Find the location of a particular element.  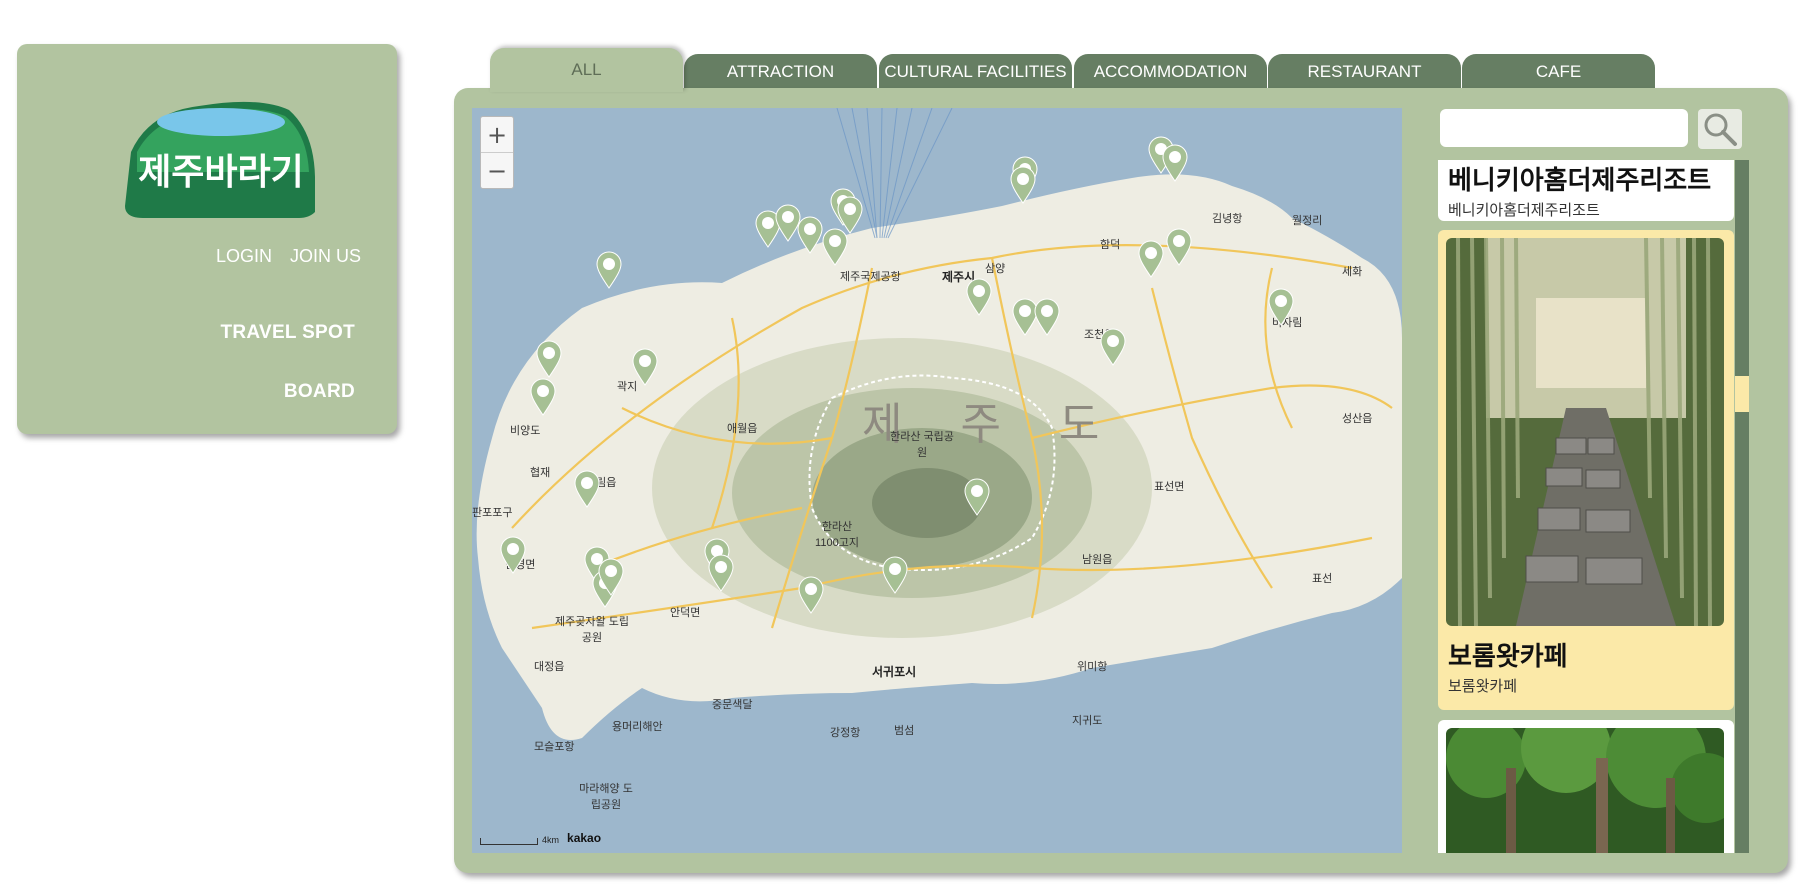

tab-accommodation: ACCOMMODATION is located at coordinates (1170, 72).